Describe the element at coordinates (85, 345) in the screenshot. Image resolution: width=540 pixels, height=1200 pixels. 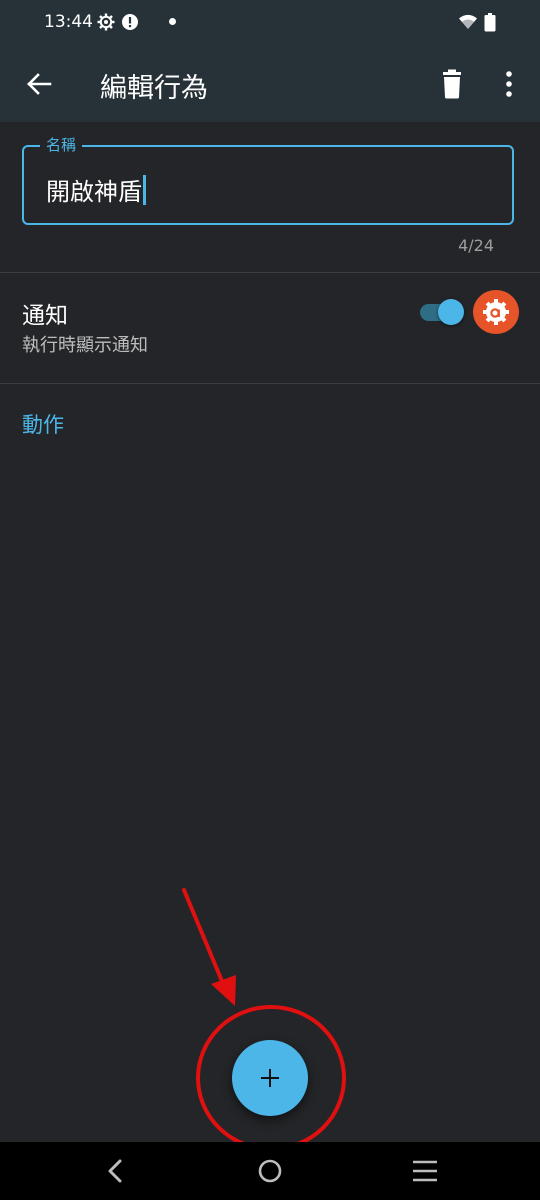
I see `notify-subtitle: 執行時顯示通知` at that location.